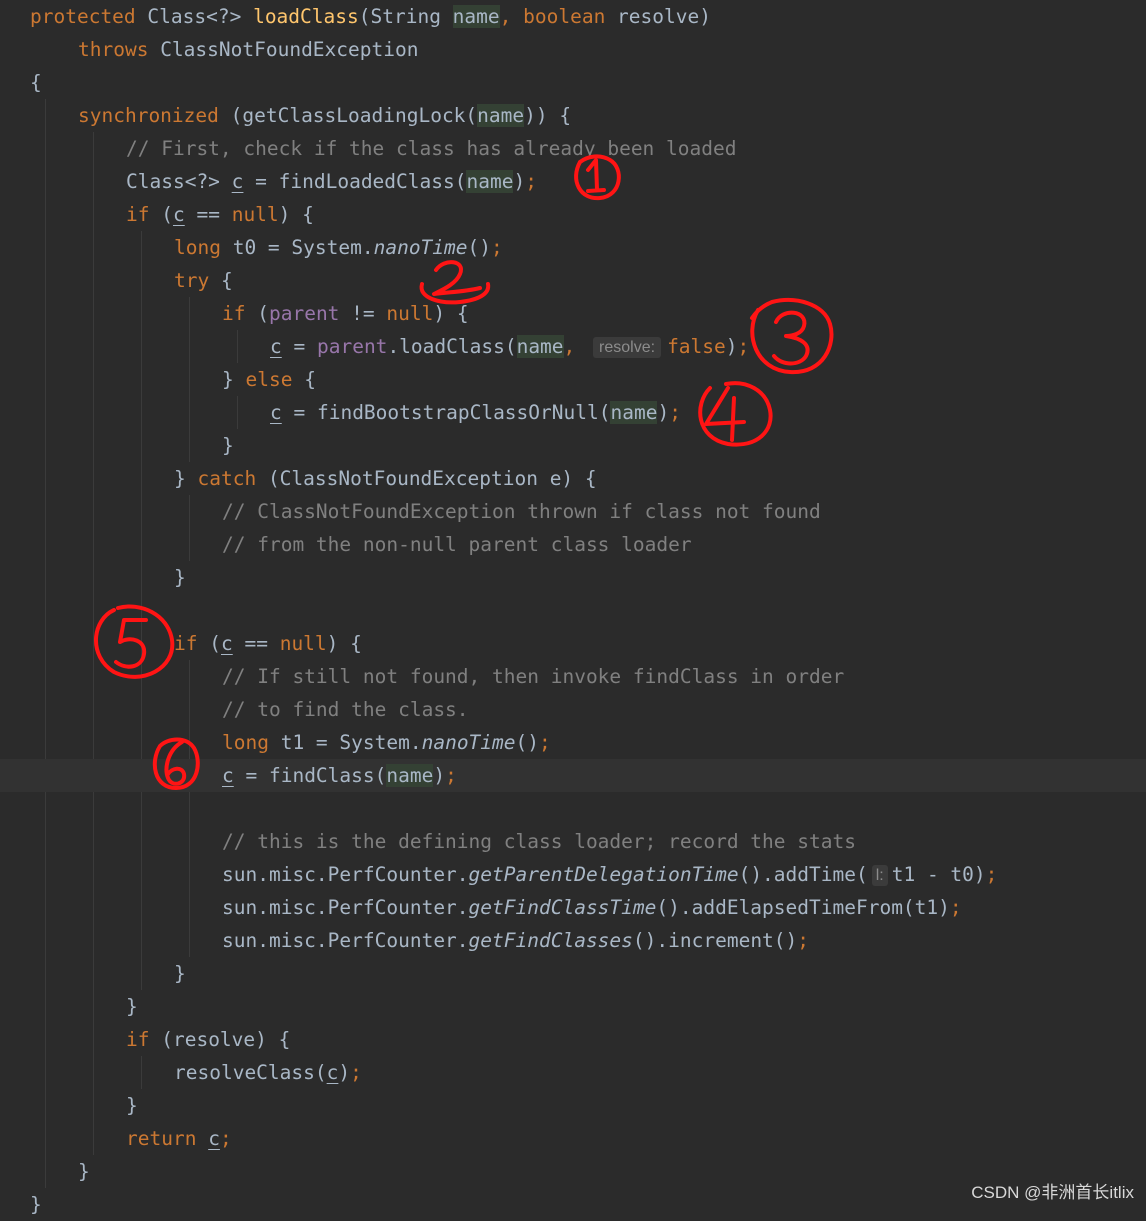 The width and height of the screenshot is (1146, 1221). I want to click on code-token: throws, so click(119, 49).